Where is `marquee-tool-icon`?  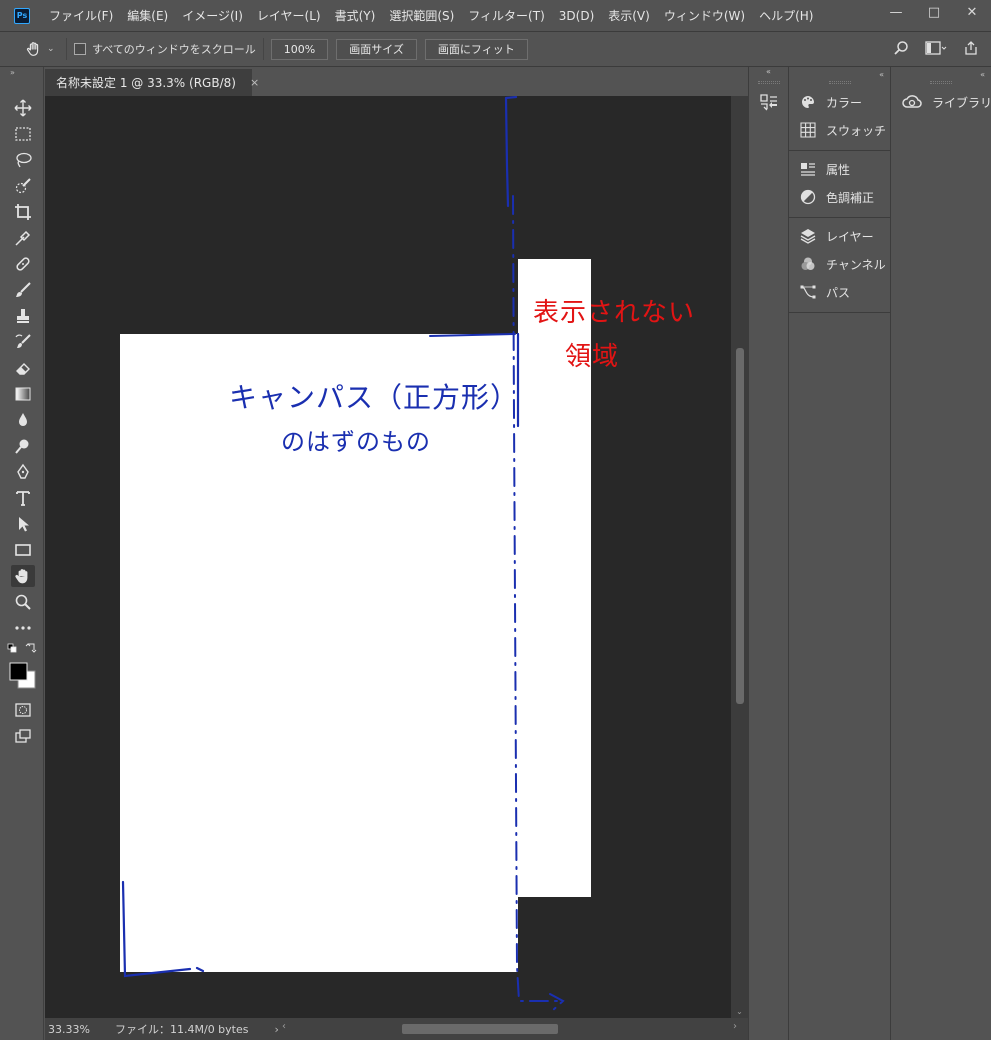 marquee-tool-icon is located at coordinates (23, 134).